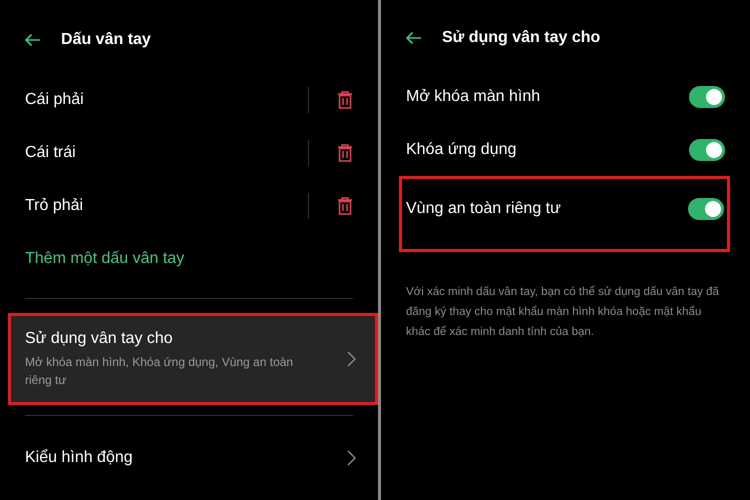 Image resolution: width=750 pixels, height=500 pixels. Describe the element at coordinates (104, 259) in the screenshot. I see `add-fingerprint-link: Thêm một dấu vân tay` at that location.